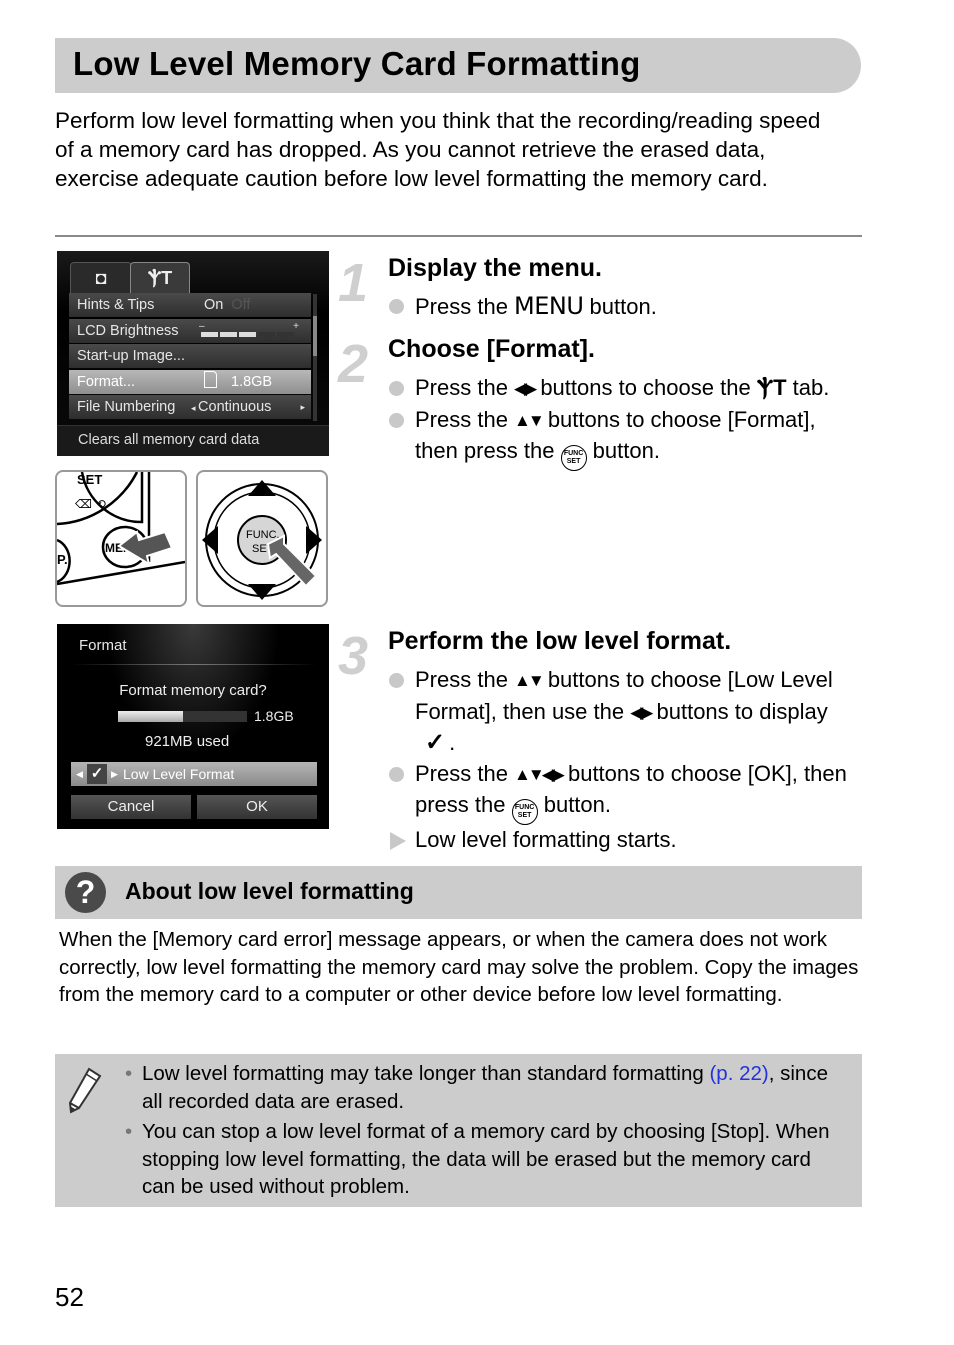 Image resolution: width=954 pixels, height=1345 pixels. What do you see at coordinates (190, 305) in the screenshot?
I see `menu-row-hints: Hints & Tips On Off` at bounding box center [190, 305].